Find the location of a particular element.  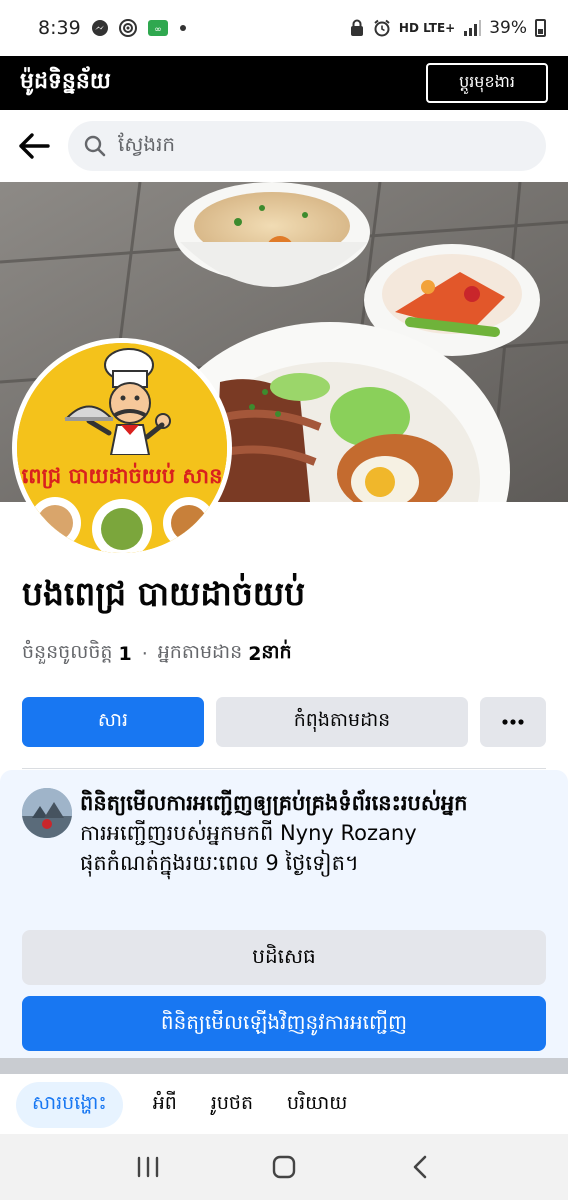

likes-label: ចំនួនចូលចិត្ត is located at coordinates (67, 652).